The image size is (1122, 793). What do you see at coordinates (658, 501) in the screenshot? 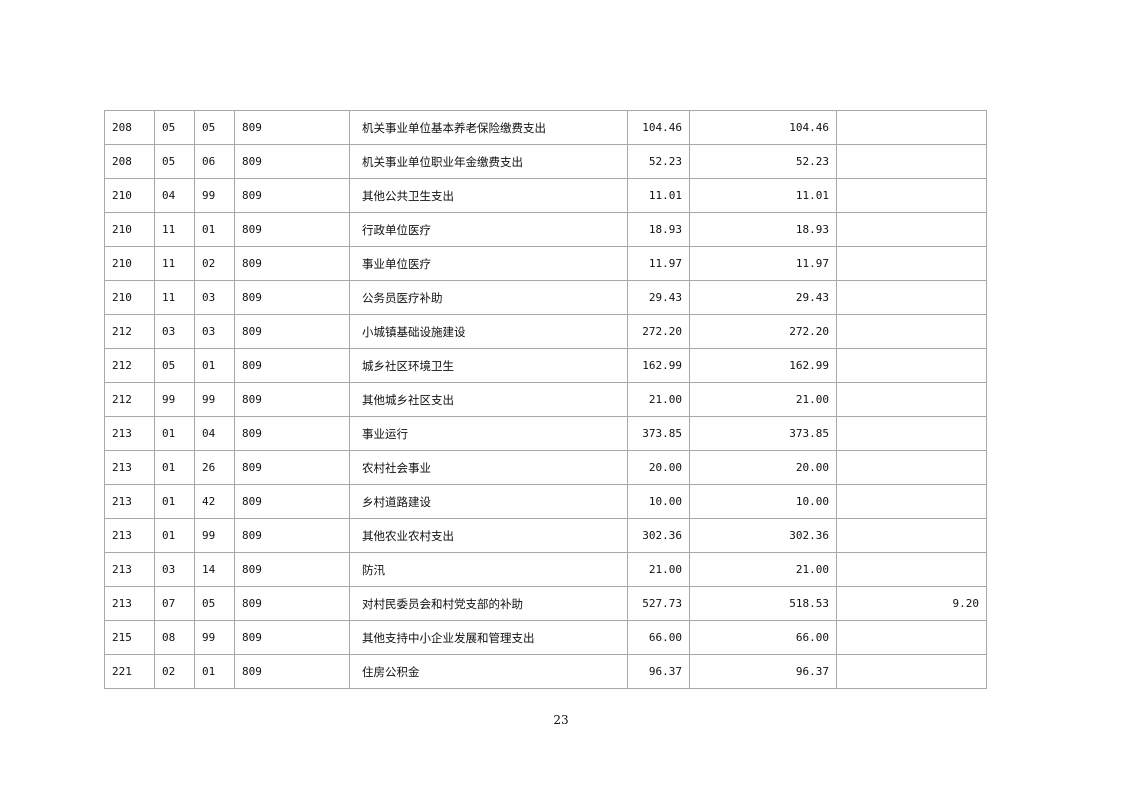
I see `total-amount-cell: 10.00` at bounding box center [658, 501].